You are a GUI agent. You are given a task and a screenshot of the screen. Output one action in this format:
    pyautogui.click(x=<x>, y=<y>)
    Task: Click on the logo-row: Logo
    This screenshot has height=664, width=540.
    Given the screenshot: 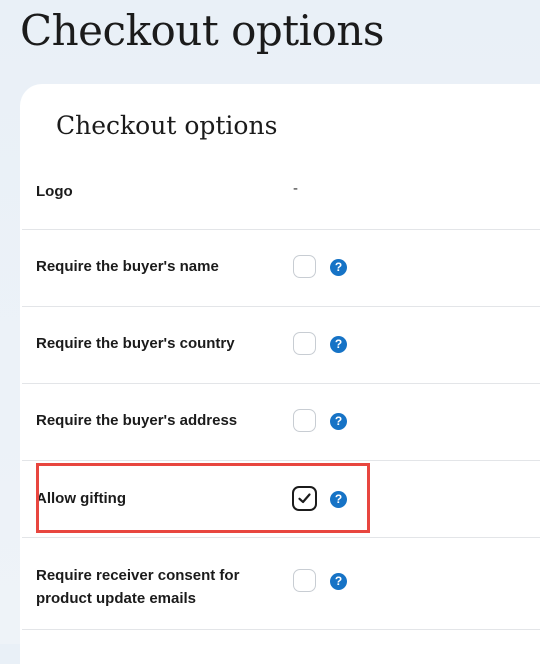 What is the action you would take?
    pyautogui.click(x=281, y=196)
    